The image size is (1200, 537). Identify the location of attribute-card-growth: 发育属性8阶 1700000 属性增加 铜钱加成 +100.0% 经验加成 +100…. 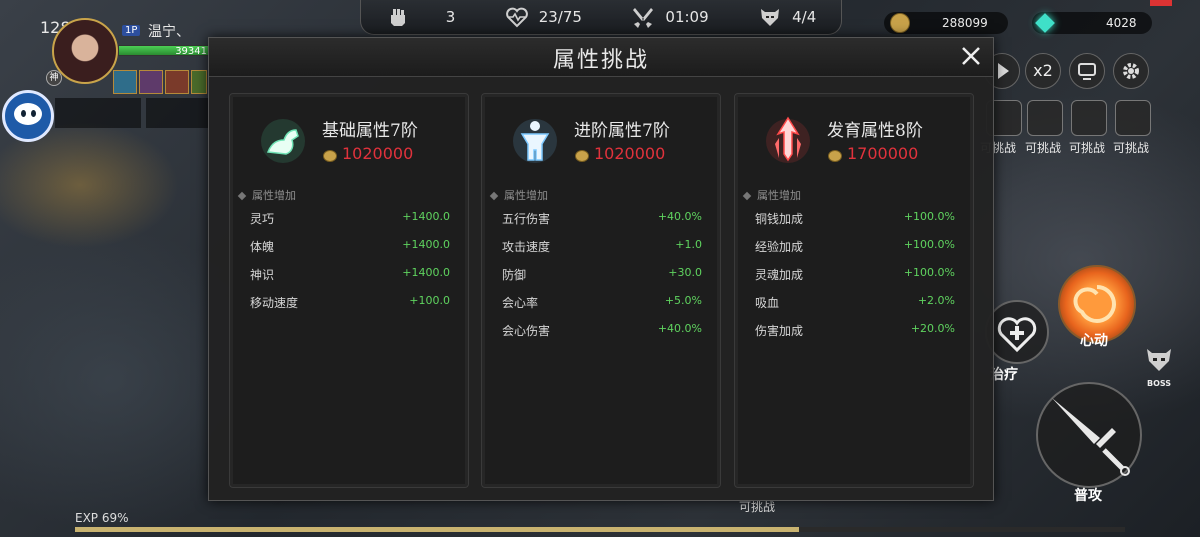
(854, 290).